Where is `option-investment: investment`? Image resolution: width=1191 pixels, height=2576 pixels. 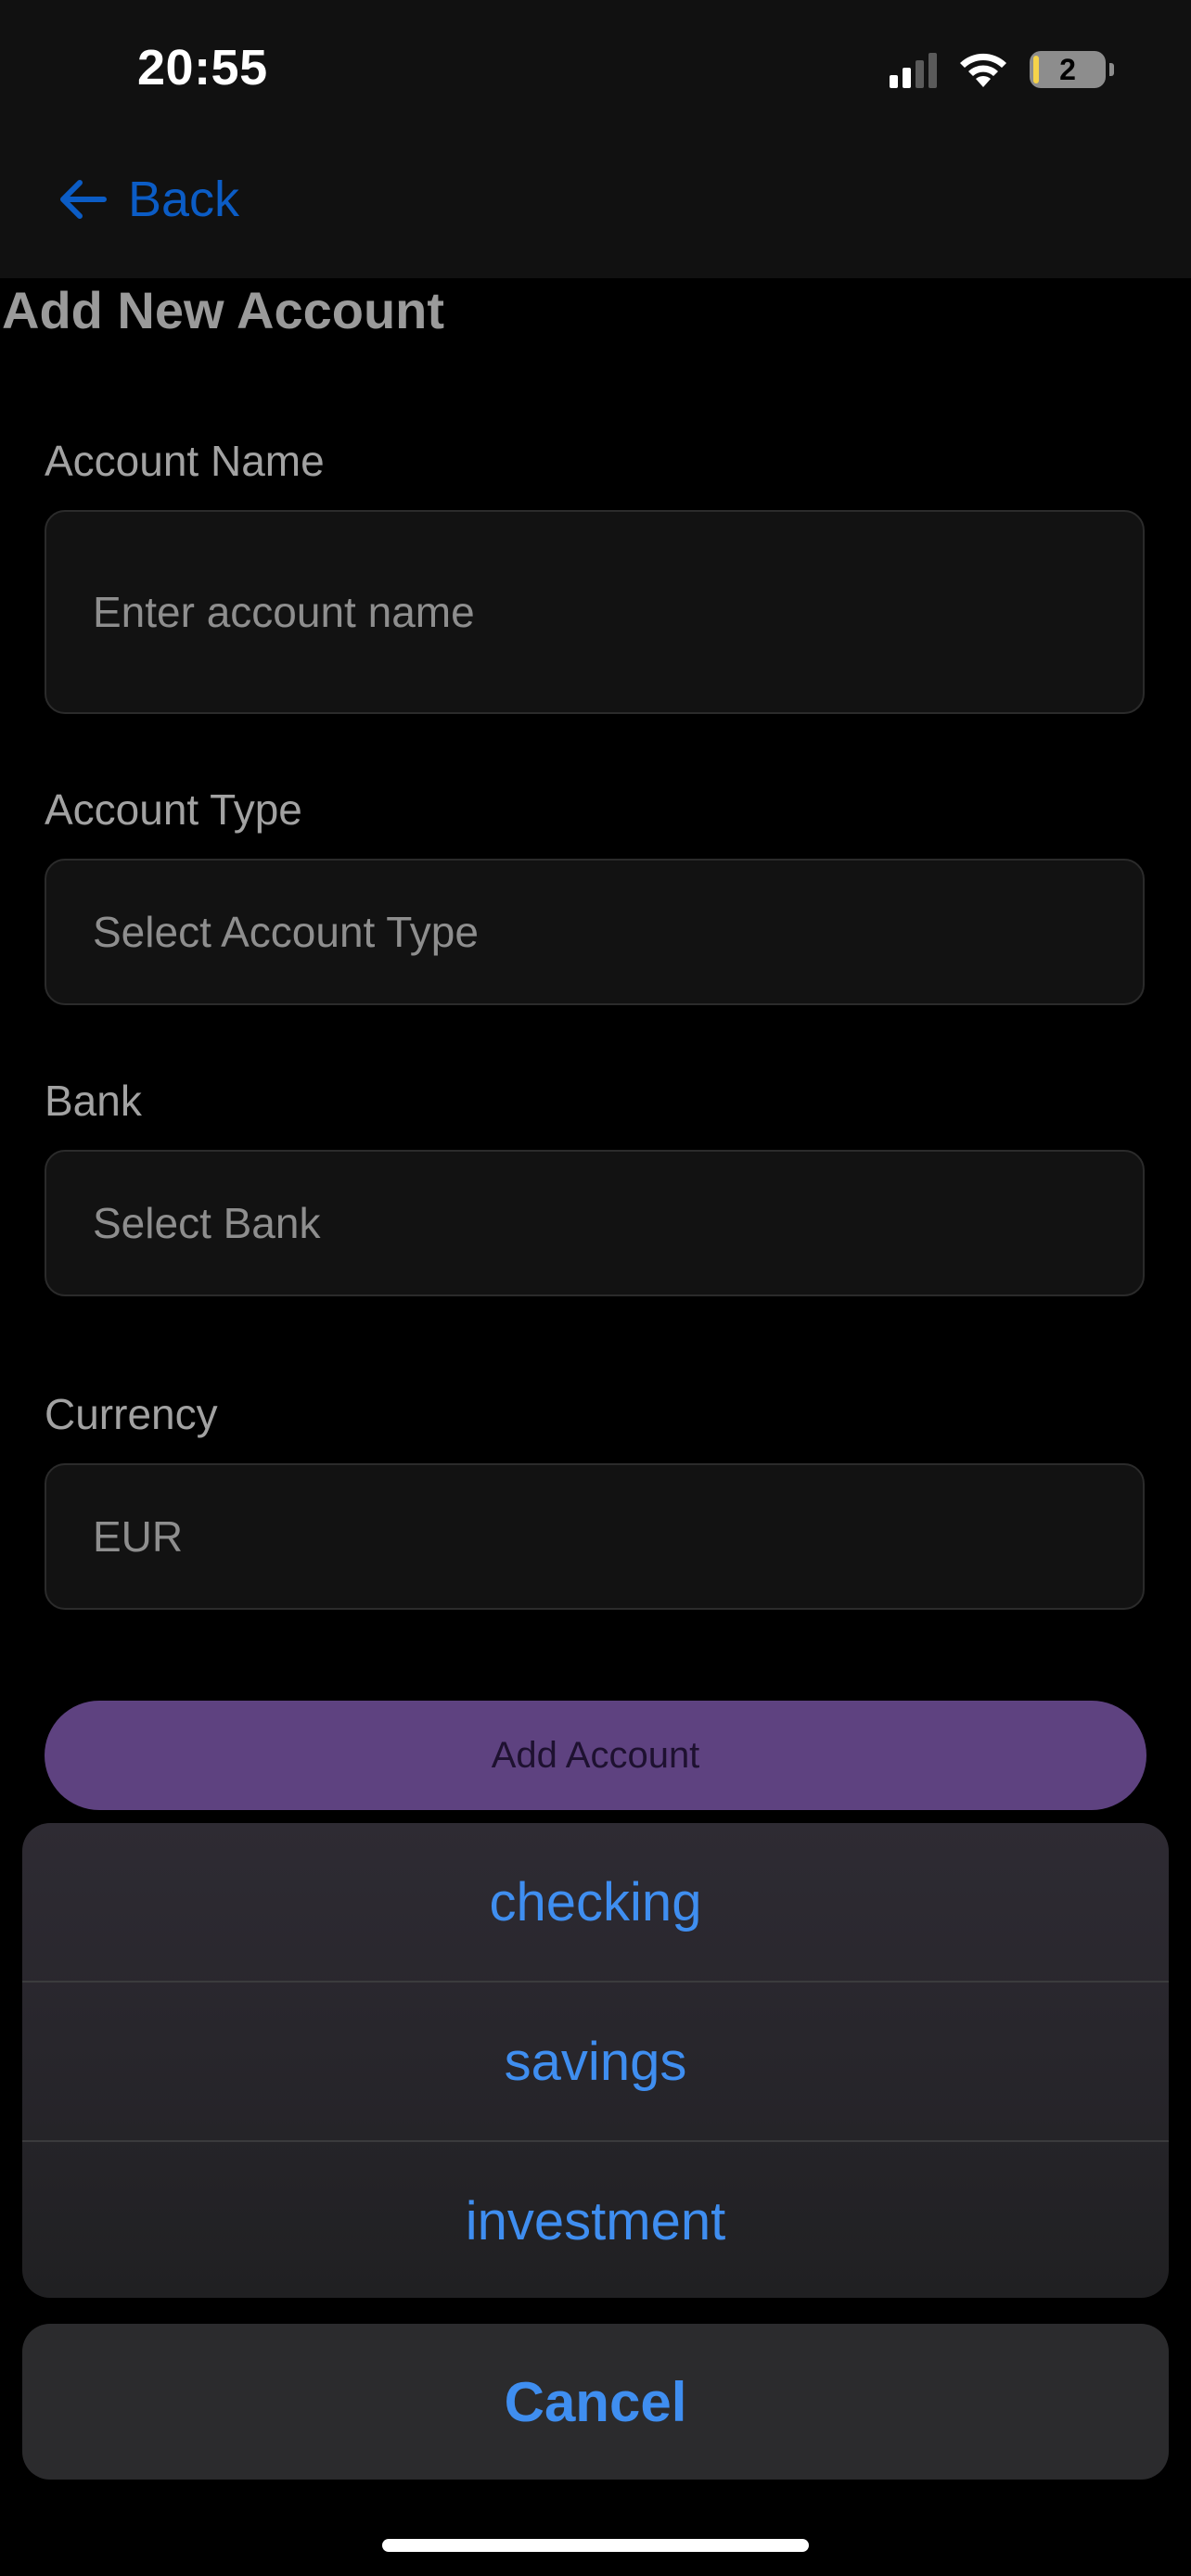
option-investment: investment is located at coordinates (595, 2220).